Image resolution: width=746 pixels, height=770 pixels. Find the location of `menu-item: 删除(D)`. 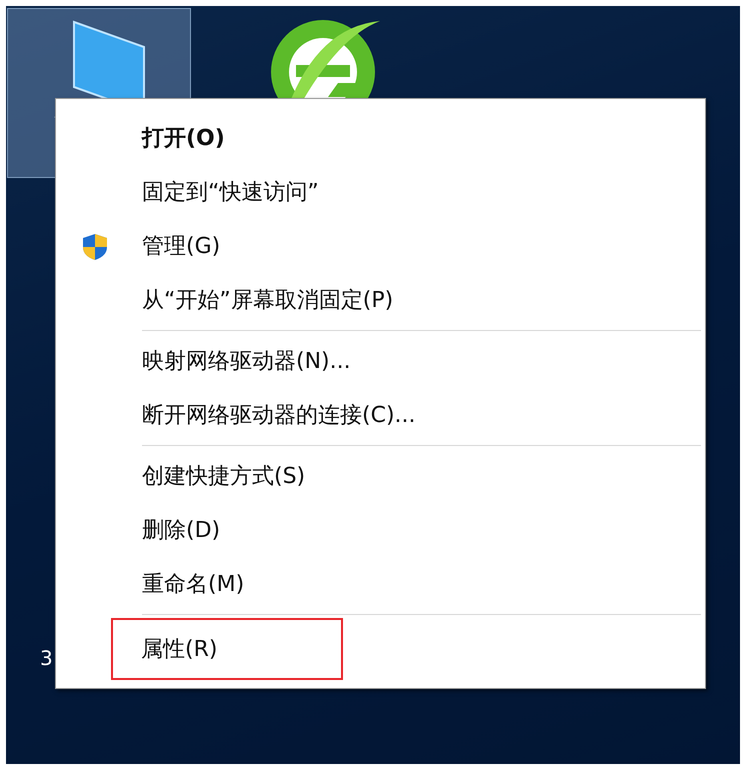

menu-item: 删除(D) is located at coordinates (380, 530).